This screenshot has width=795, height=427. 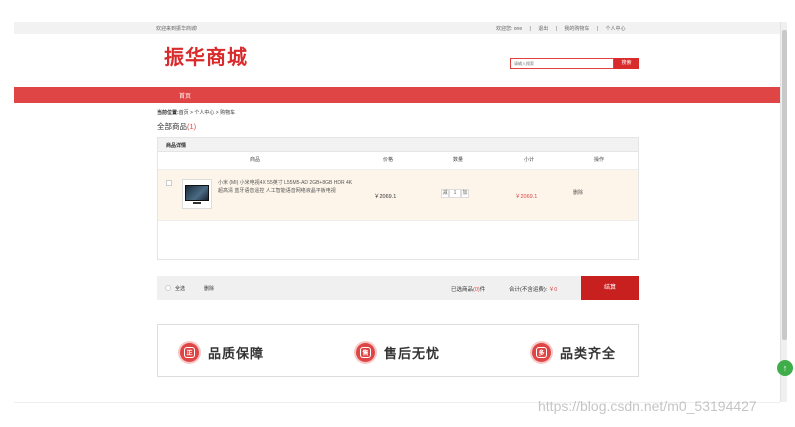 I want to click on col-subtotal: 小计, so click(x=529, y=160).